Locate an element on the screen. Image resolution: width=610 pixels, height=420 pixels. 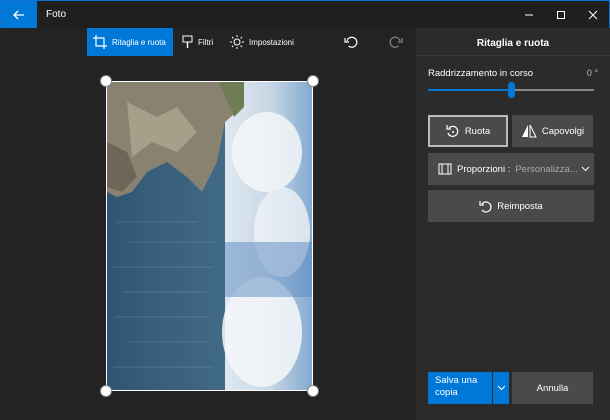
close-button is located at coordinates (593, 15).